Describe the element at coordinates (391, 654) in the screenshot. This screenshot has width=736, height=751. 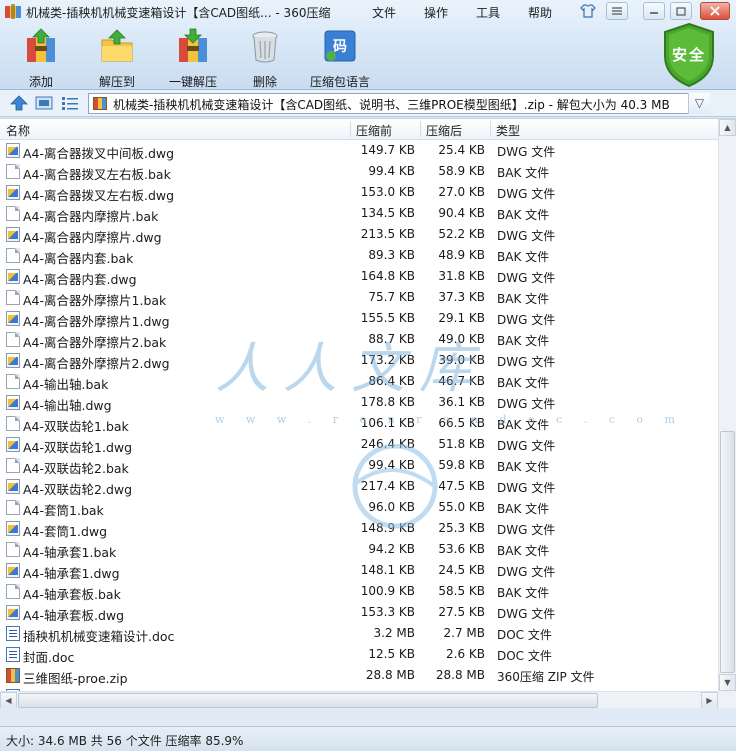
I see `file-size: 12.5 KB` at that location.